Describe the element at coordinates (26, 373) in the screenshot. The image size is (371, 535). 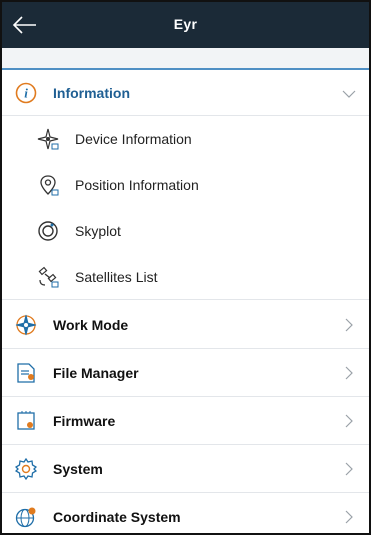
I see `file-manager-icon` at that location.